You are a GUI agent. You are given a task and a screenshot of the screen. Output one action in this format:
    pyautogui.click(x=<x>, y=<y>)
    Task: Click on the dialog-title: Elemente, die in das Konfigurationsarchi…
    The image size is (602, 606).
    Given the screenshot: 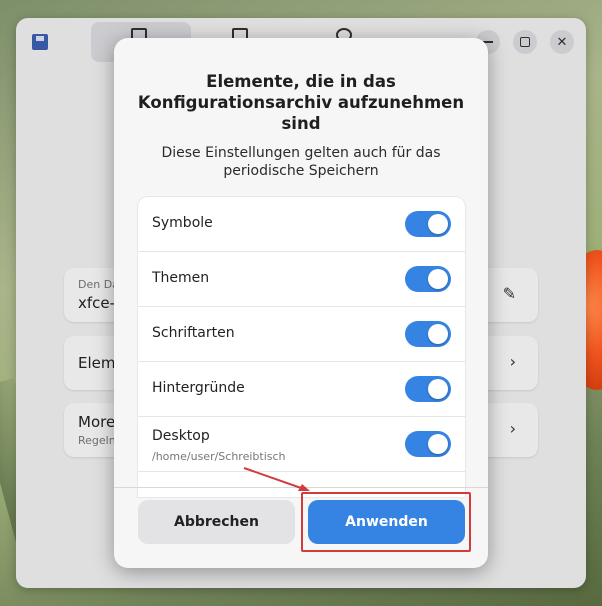 What is the action you would take?
    pyautogui.click(x=301, y=102)
    